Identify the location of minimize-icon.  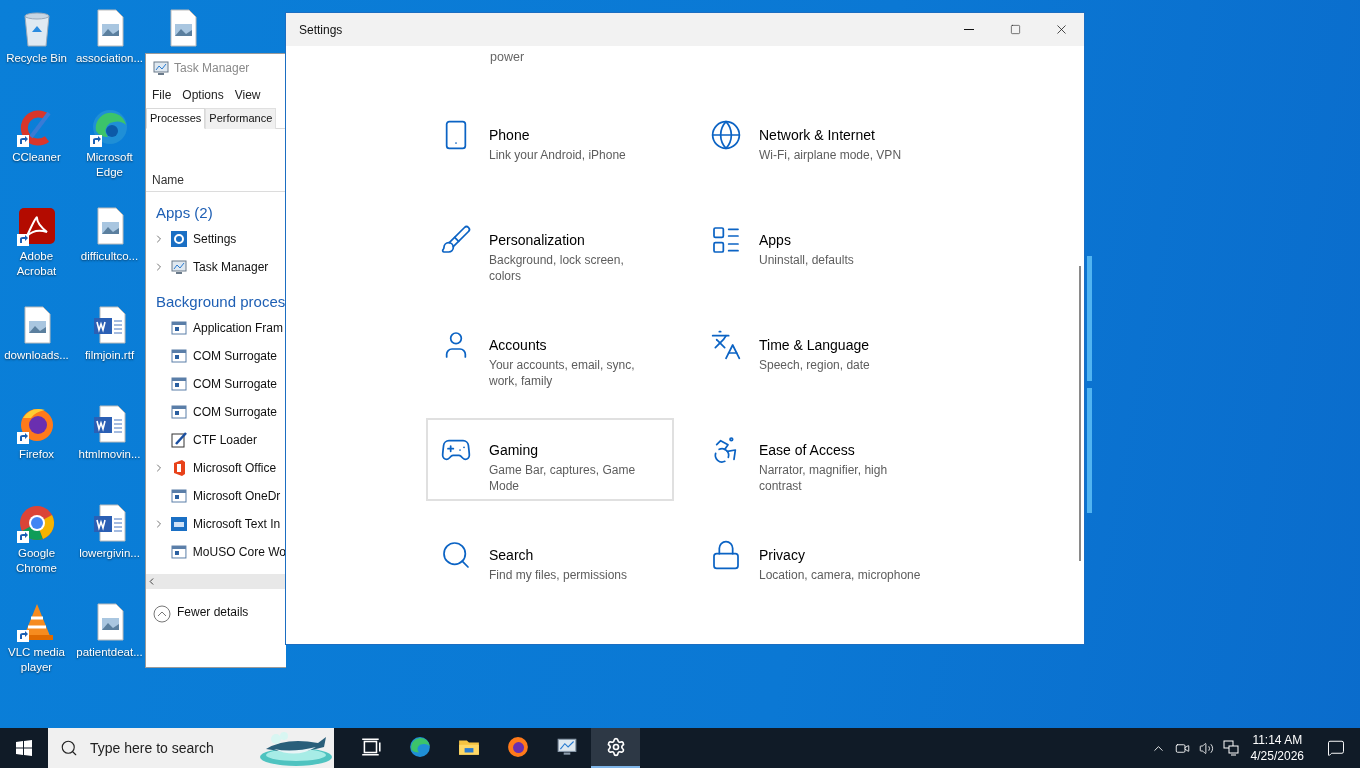
(969, 29).